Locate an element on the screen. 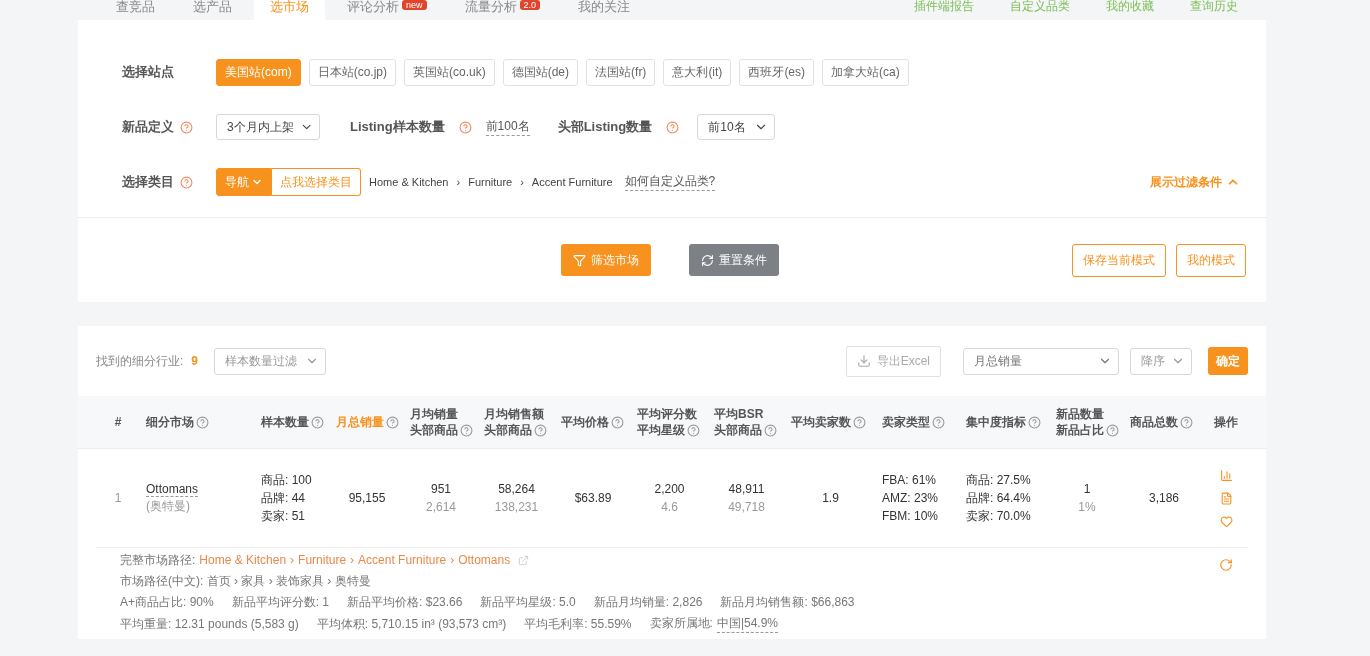 The width and height of the screenshot is (1370, 656). found-count: 9 is located at coordinates (195, 361).